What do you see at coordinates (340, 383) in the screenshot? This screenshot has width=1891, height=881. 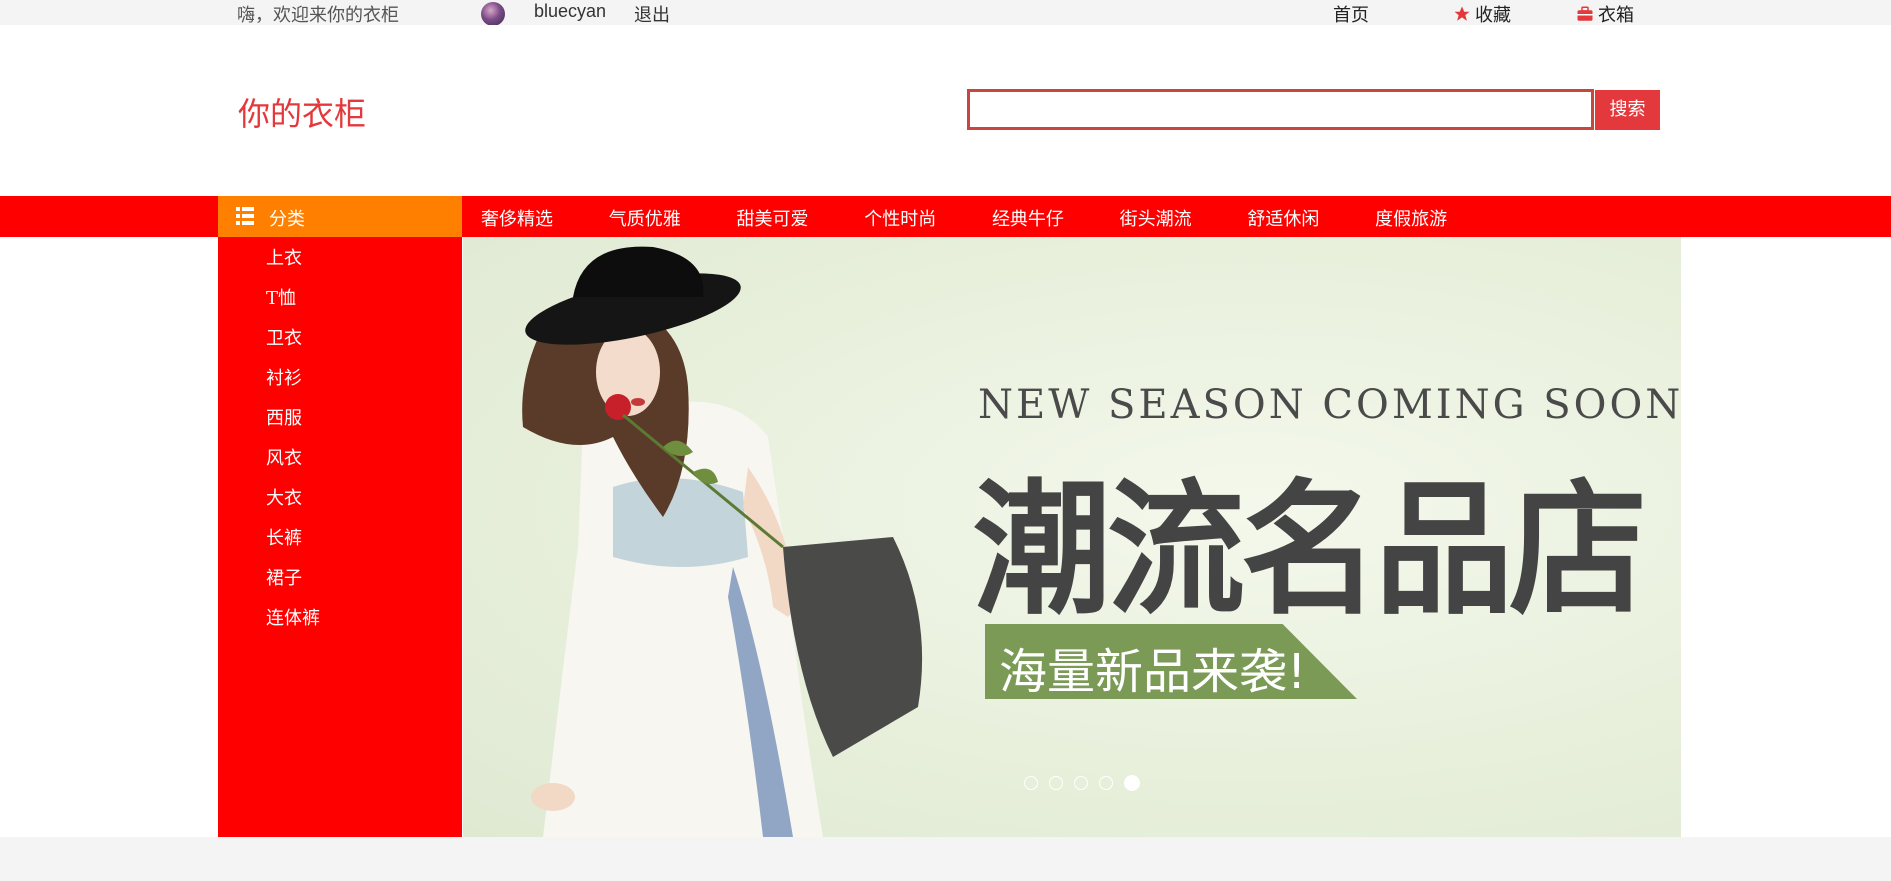 I see `sidebar-item-shirt: 衬衫` at bounding box center [340, 383].